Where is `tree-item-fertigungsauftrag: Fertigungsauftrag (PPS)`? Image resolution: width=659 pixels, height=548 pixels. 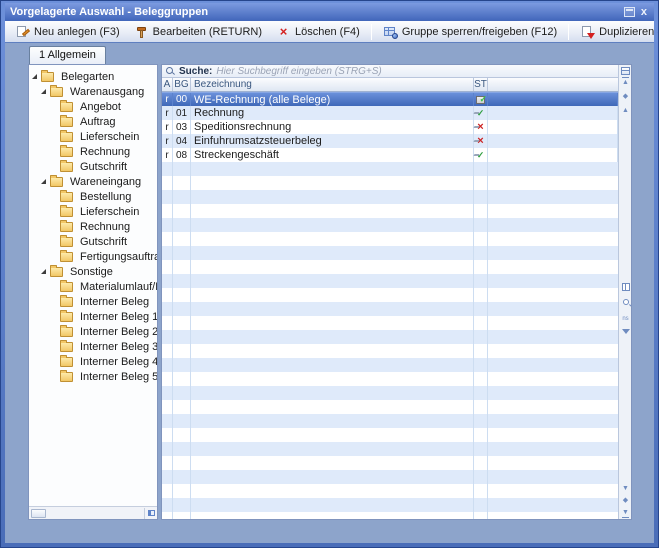
tree-item-fertigungsauftrag: Fertigungsauftrag (PPS) is located at coordinates (93, 256).